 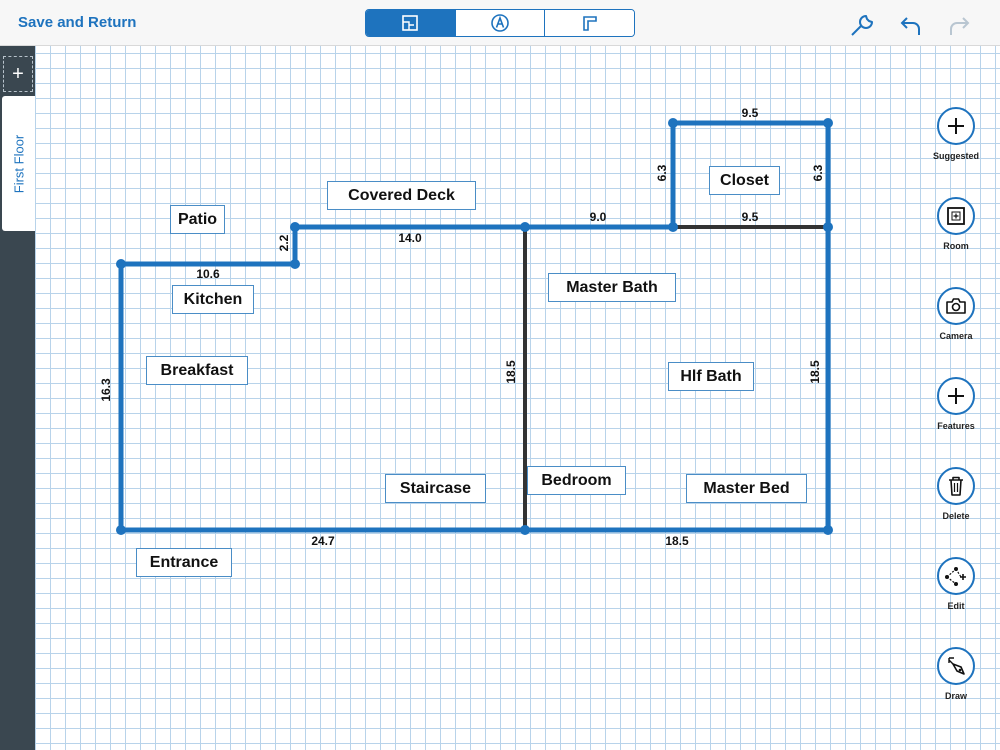 I want to click on delete-tool-button: Delete, so click(x=956, y=502).